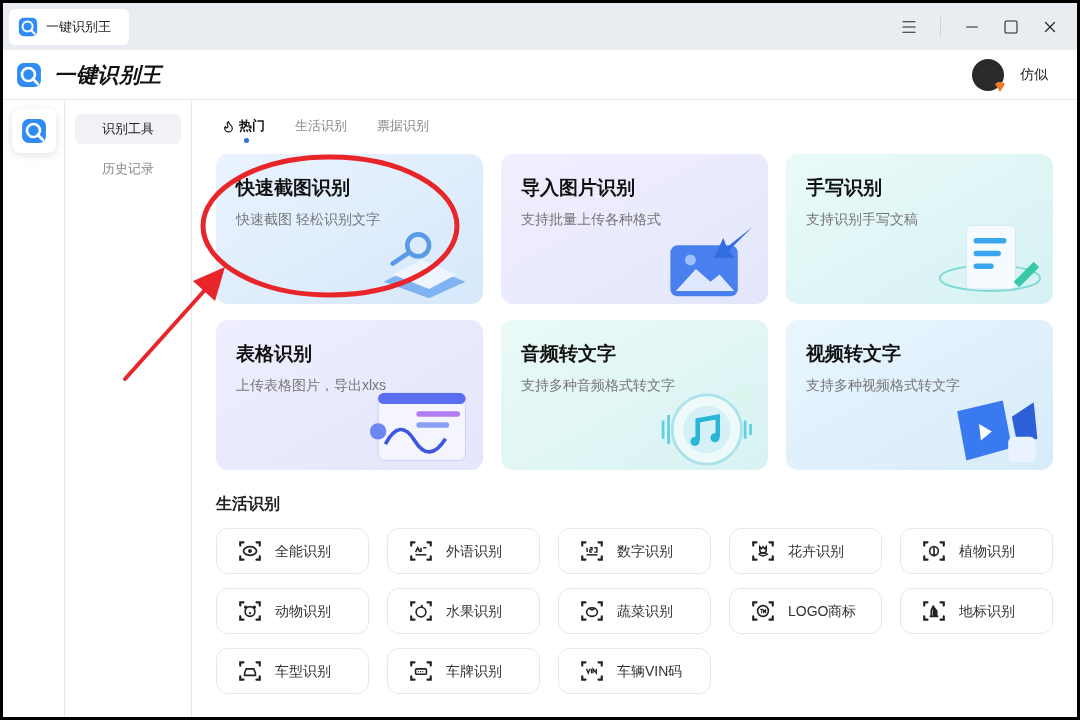  I want to click on feature-card: 音频转文字 支持多种音频格式转文字, so click(634, 395).